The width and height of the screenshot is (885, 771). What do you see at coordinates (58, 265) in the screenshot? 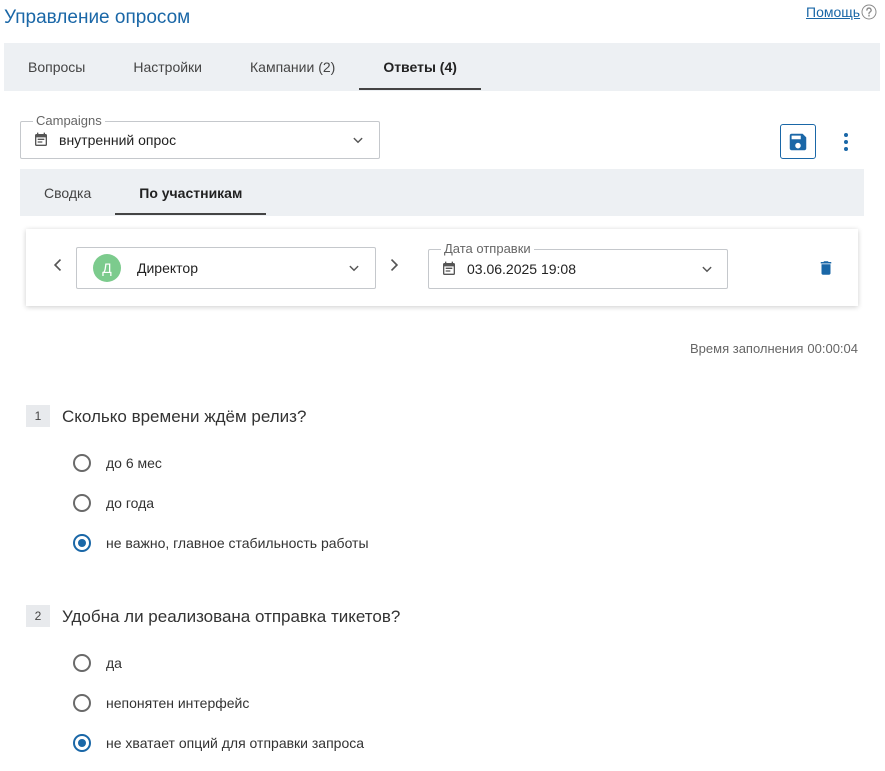
I see `chevron-left-icon` at bounding box center [58, 265].